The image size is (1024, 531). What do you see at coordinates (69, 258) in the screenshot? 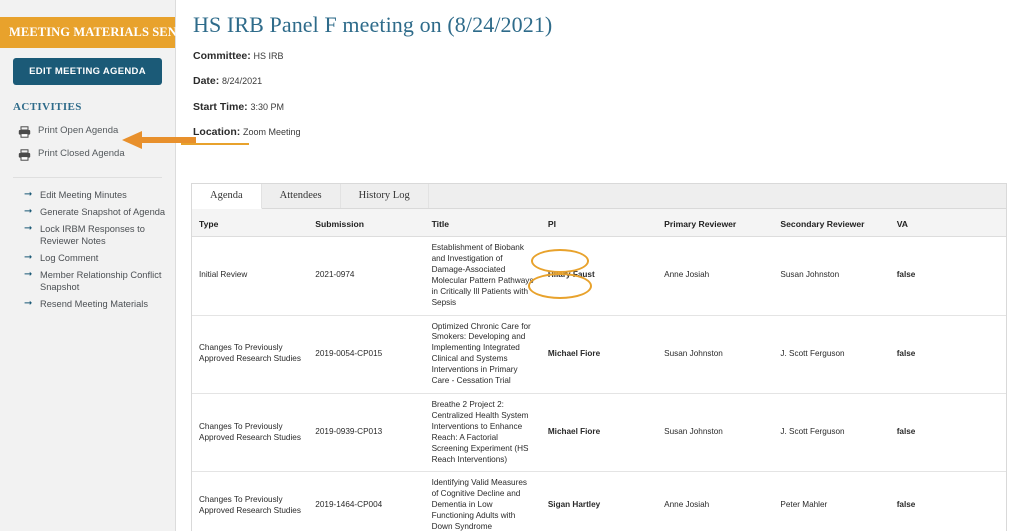
I see `activity-label: Log Comment` at bounding box center [69, 258].